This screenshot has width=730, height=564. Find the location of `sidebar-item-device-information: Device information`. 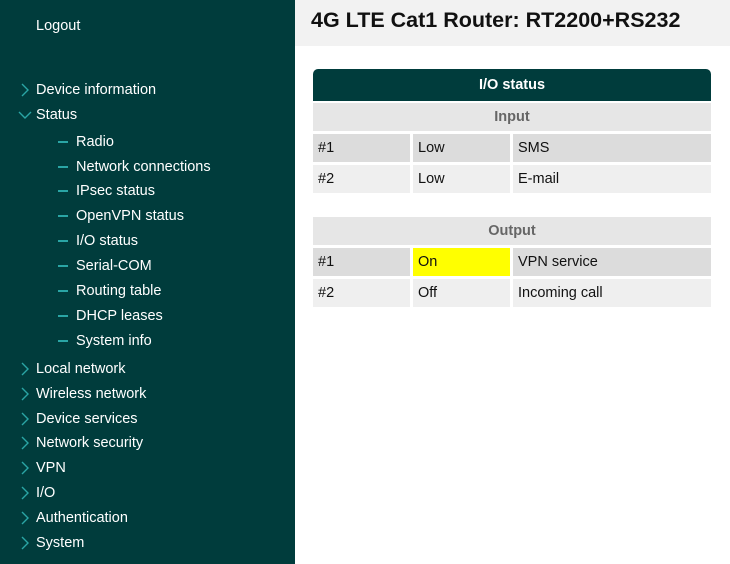

sidebar-item-device-information: Device information is located at coordinates (78, 90).